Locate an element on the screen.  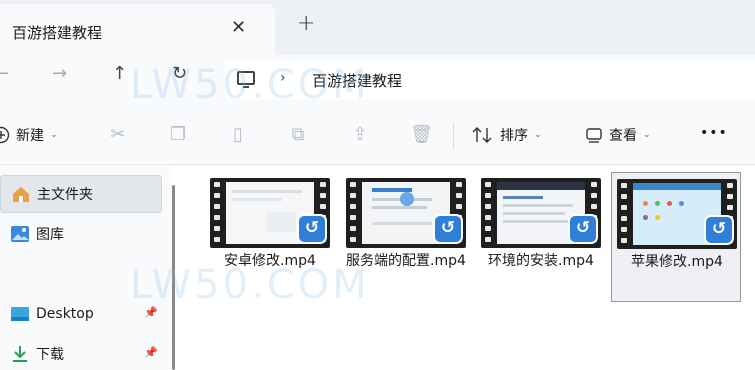
sidebar-item-label: 下载 is located at coordinates (50, 355).